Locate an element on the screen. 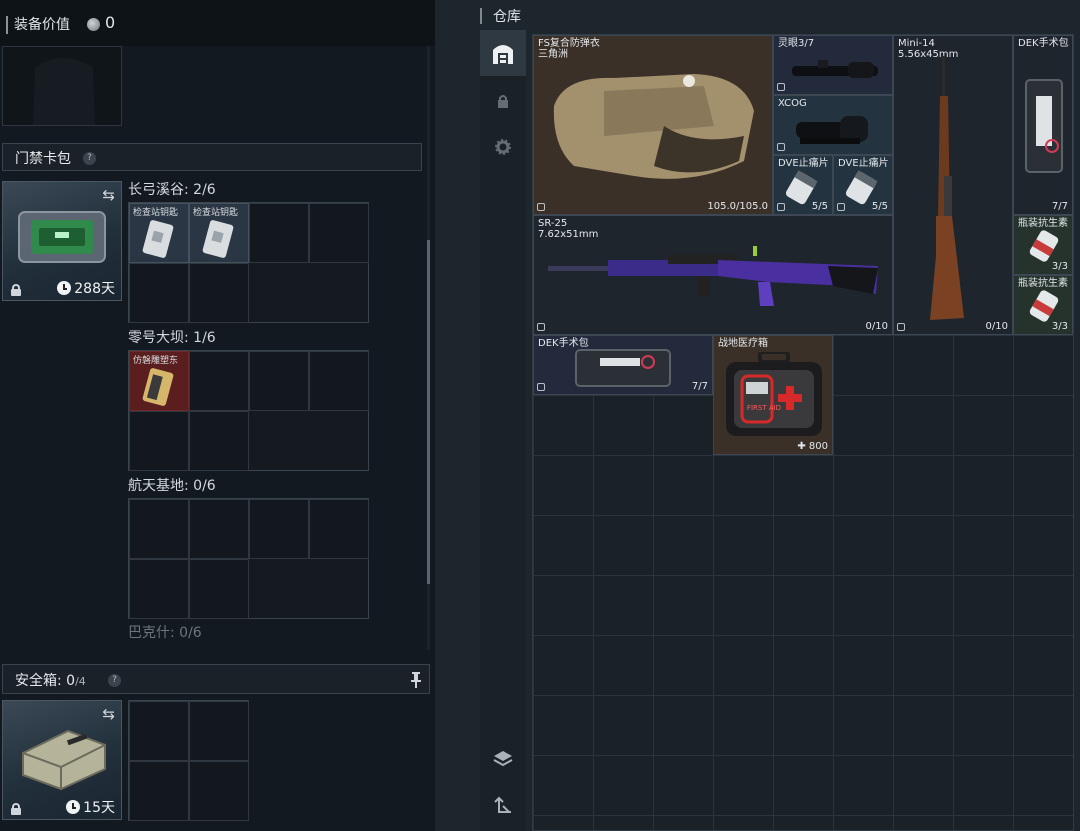  card-timer: 288天 is located at coordinates (86, 288).